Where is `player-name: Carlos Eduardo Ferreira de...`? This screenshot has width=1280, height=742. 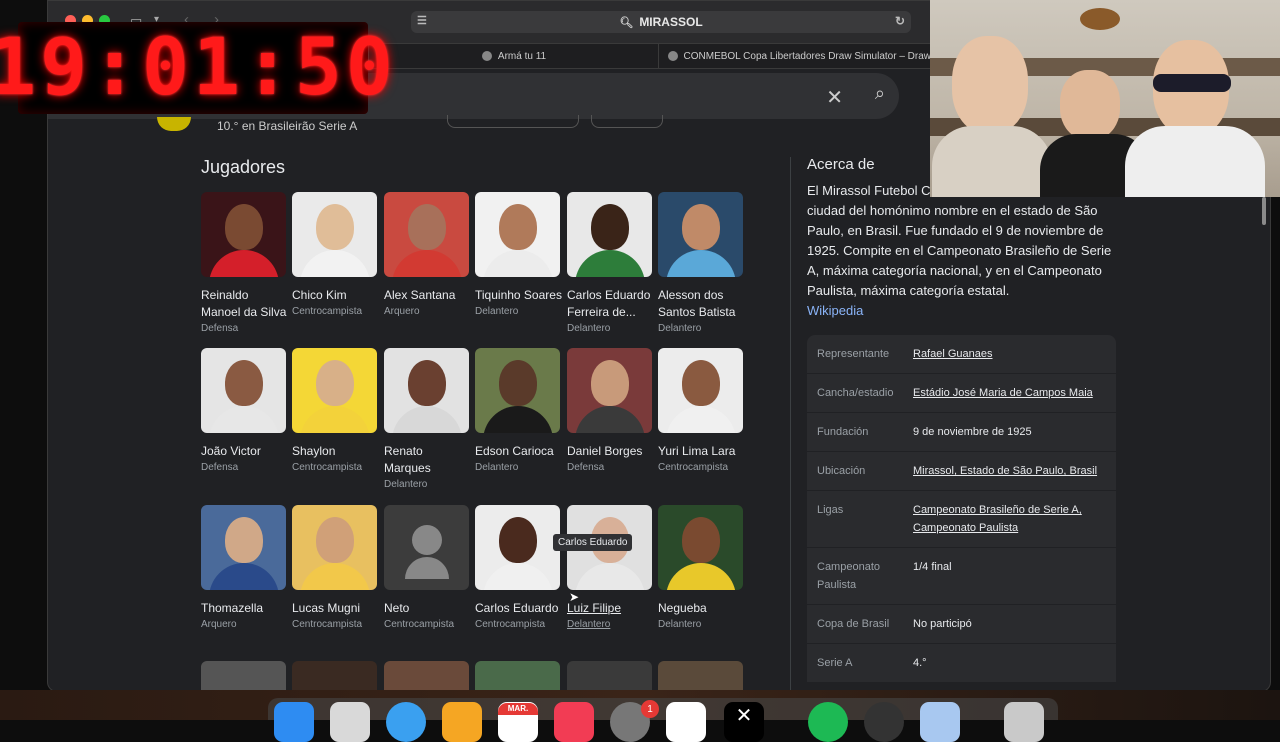 player-name: Carlos Eduardo Ferreira de... is located at coordinates (611, 304).